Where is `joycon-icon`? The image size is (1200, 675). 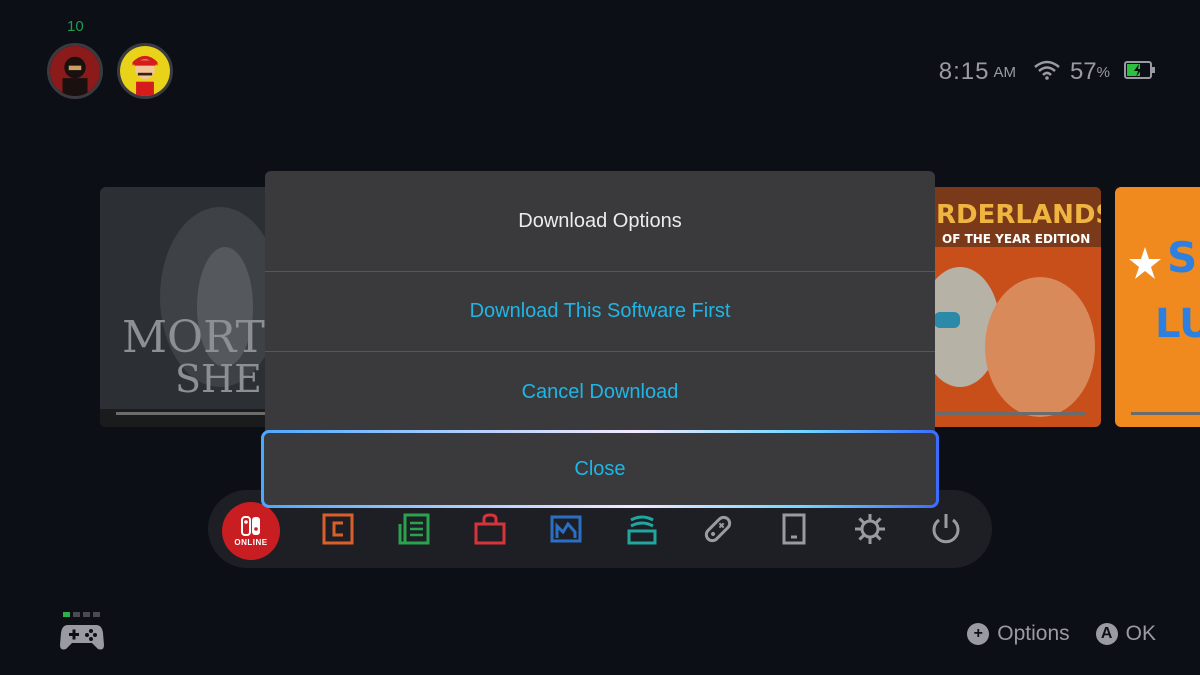 joycon-icon is located at coordinates (718, 529).